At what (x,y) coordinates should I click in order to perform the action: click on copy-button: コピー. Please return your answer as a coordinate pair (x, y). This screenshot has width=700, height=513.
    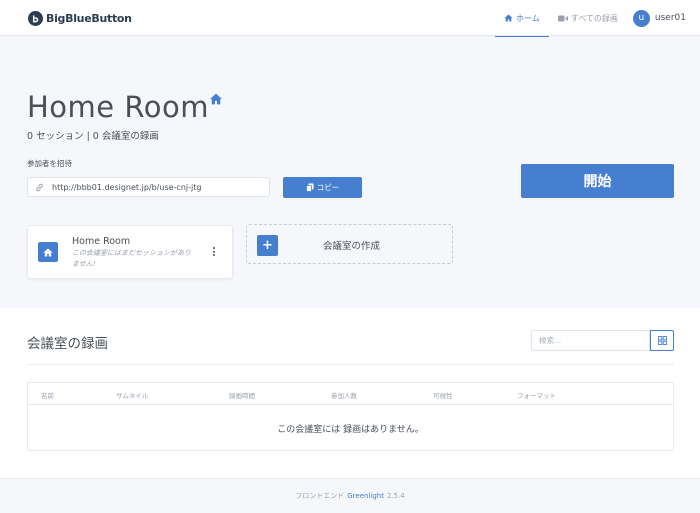
    Looking at the image, I should click on (322, 187).